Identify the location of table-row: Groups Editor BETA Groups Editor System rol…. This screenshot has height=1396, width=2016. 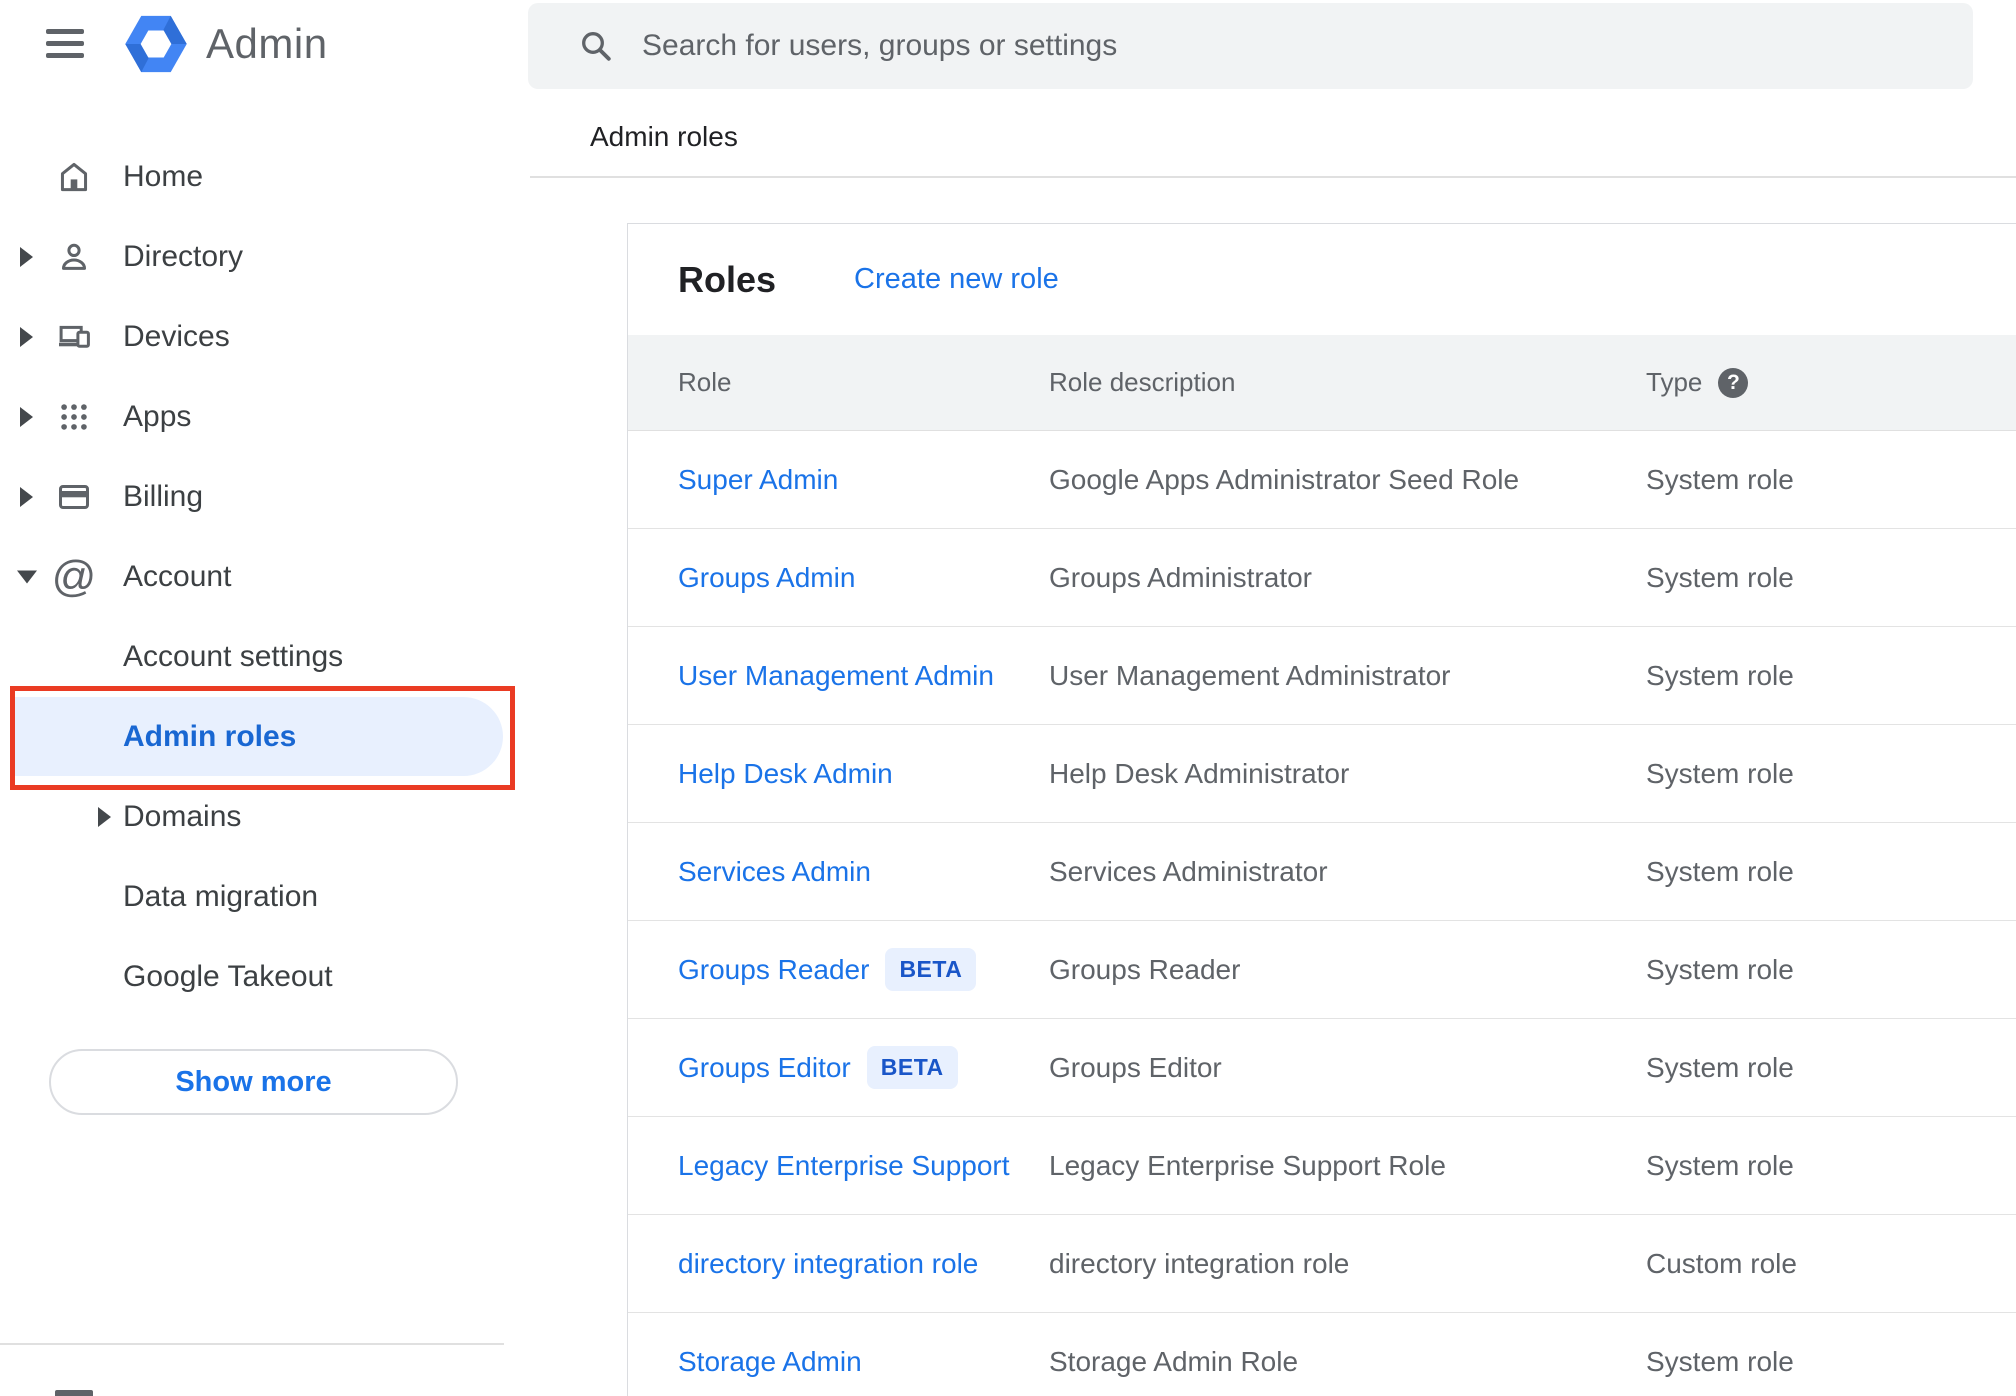
(1322, 1068).